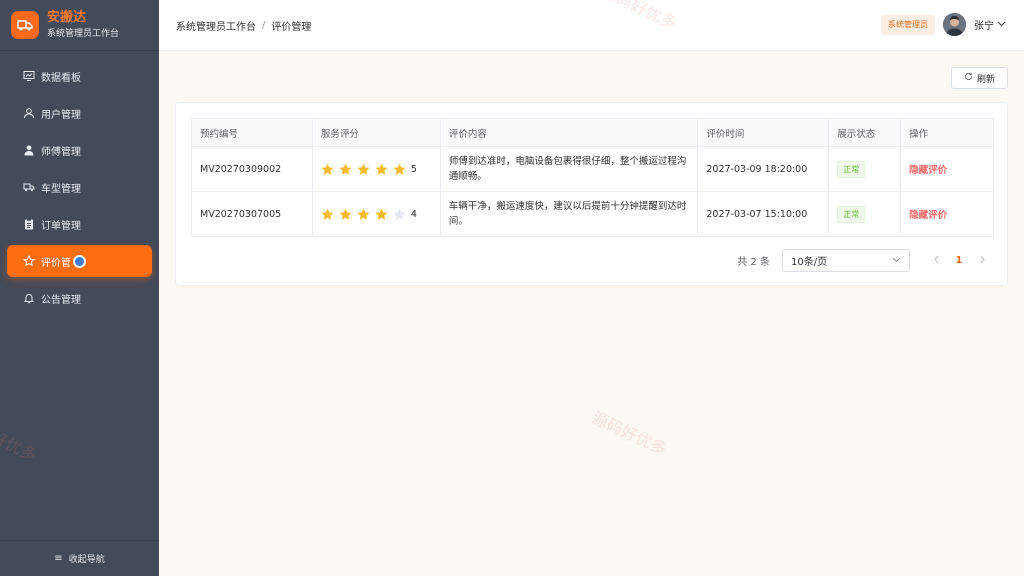 The width and height of the screenshot is (1024, 576). Describe the element at coordinates (61, 189) in the screenshot. I see `sidebar-item-label: 车型管理` at that location.